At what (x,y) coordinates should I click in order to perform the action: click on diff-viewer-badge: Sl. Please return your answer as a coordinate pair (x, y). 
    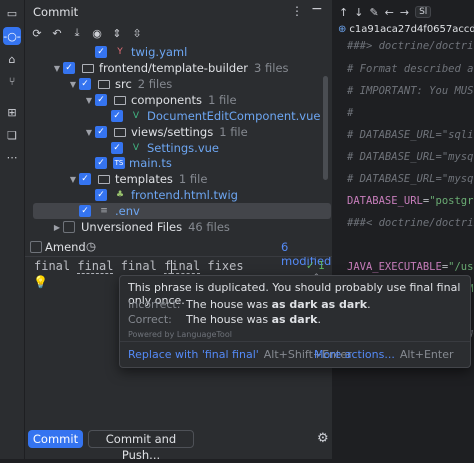
    Looking at the image, I should click on (423, 12).